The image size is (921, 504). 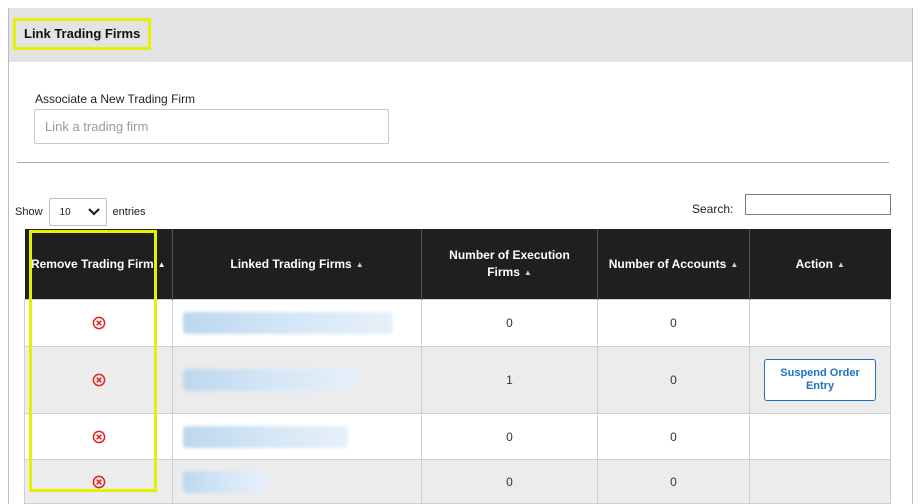 I want to click on entries-length-control: Show 10 entries, so click(x=80, y=212).